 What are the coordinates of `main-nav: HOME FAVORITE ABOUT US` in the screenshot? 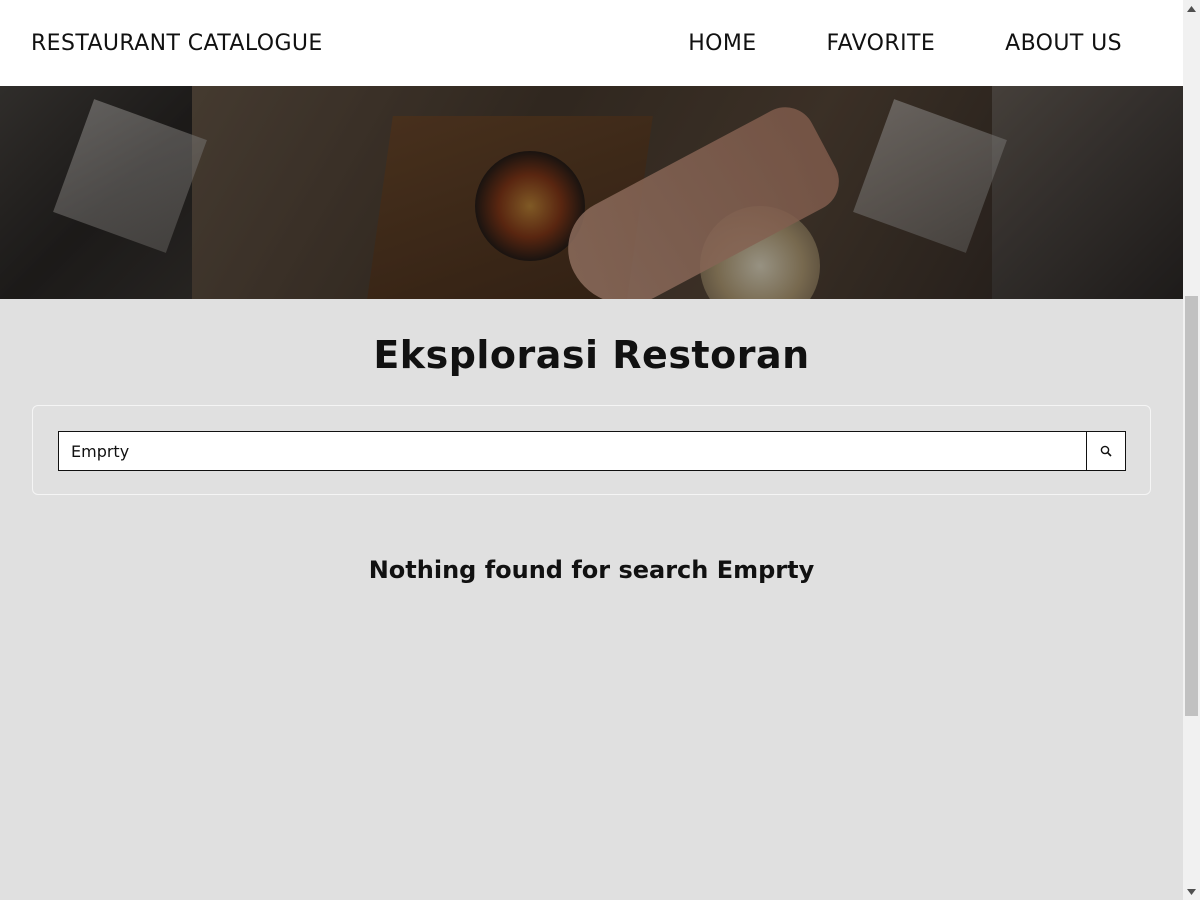 It's located at (870, 43).